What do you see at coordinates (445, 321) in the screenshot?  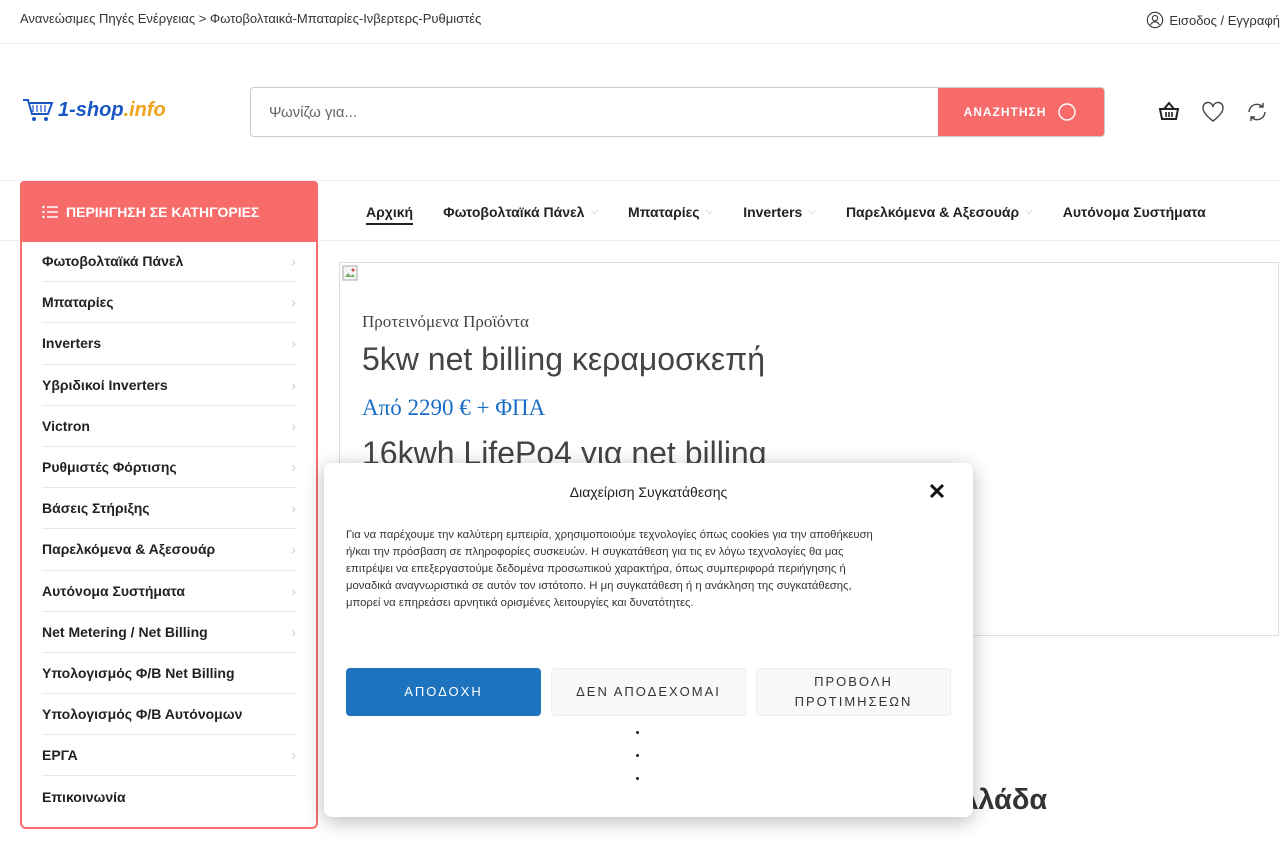 I see `banner-subtitle: Προτεινόμενα Προϊόντα` at bounding box center [445, 321].